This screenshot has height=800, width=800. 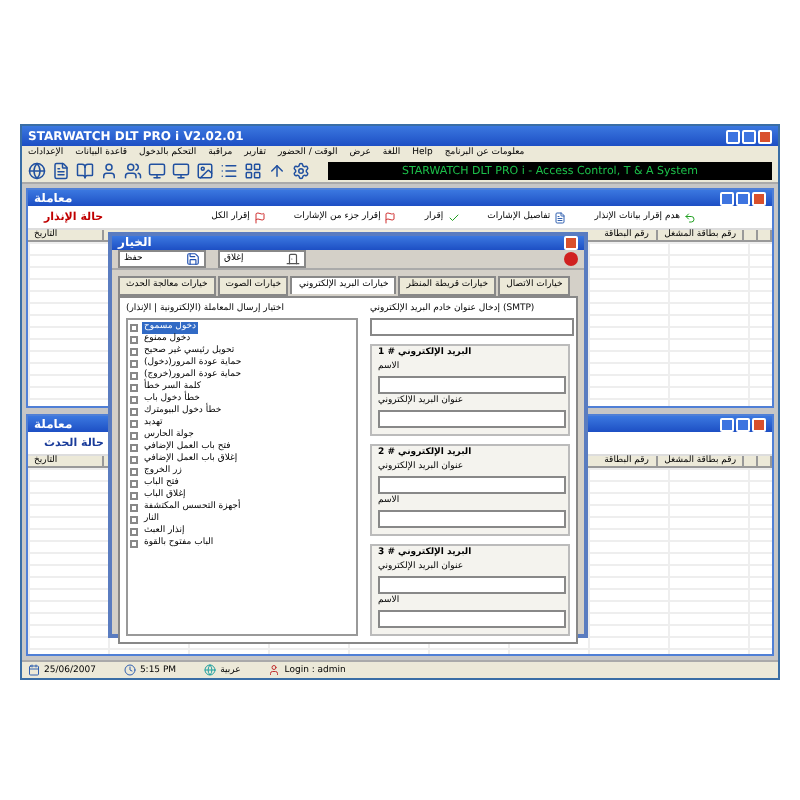 What do you see at coordinates (293, 259) in the screenshot?
I see `door-icon` at bounding box center [293, 259].